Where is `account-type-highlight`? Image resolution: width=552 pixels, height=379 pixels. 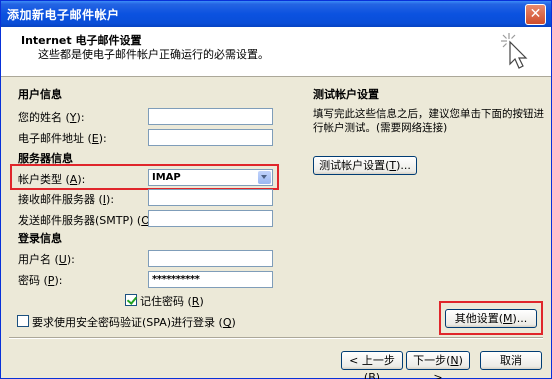 account-type-highlight is located at coordinates (144, 177).